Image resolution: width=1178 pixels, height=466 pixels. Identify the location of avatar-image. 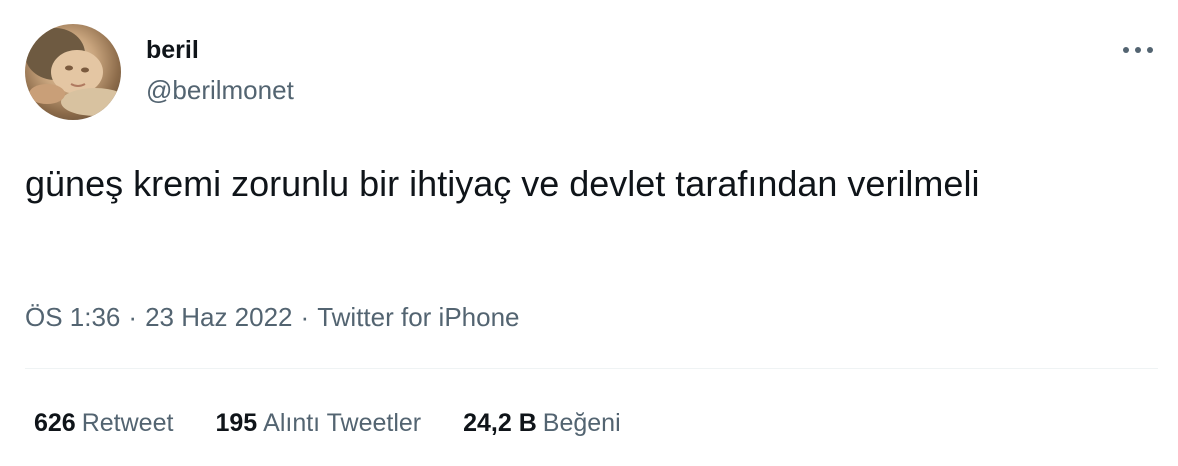
(73, 72).